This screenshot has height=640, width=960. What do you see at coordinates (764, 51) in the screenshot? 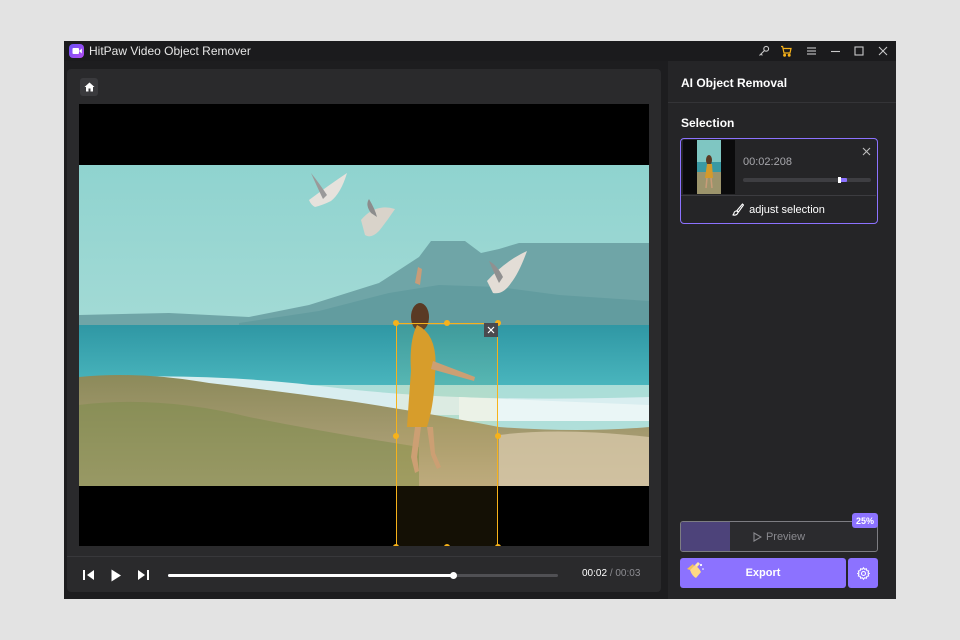
I see `key-icon` at bounding box center [764, 51].